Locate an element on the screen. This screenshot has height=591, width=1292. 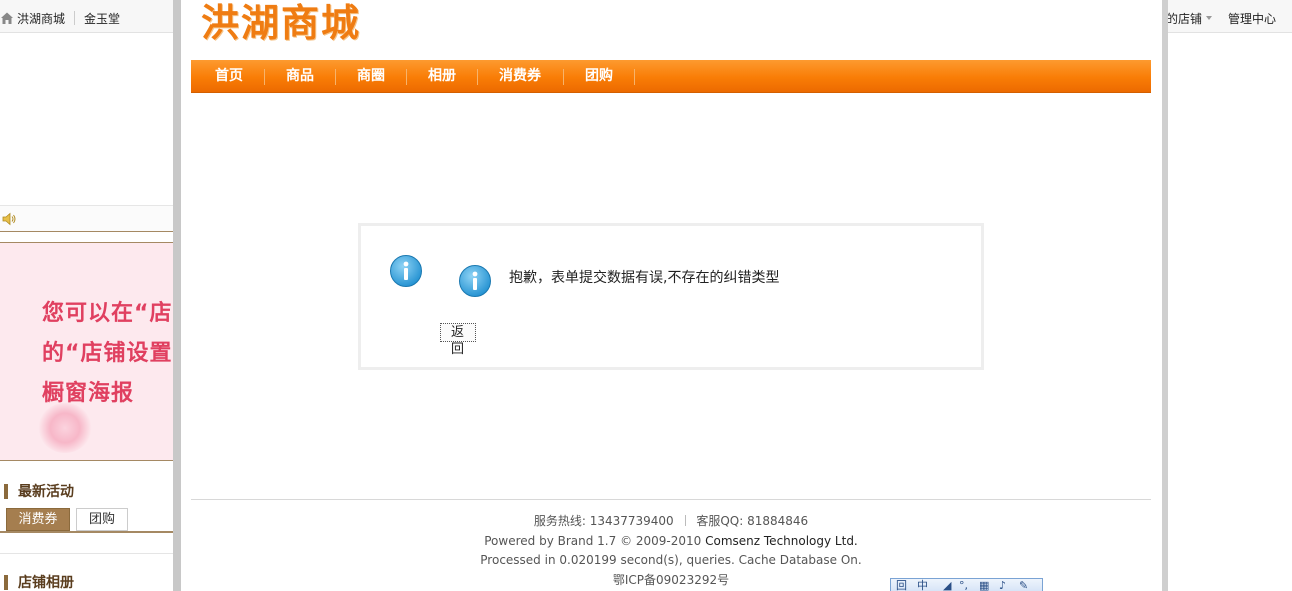
footer-divider is located at coordinates (671, 499).